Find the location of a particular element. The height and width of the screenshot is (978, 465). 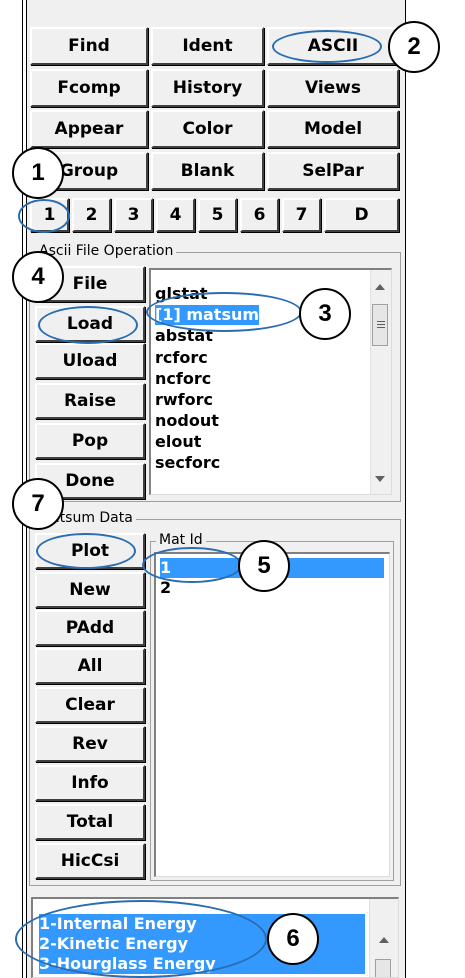

total-button: Total is located at coordinates (90, 822).